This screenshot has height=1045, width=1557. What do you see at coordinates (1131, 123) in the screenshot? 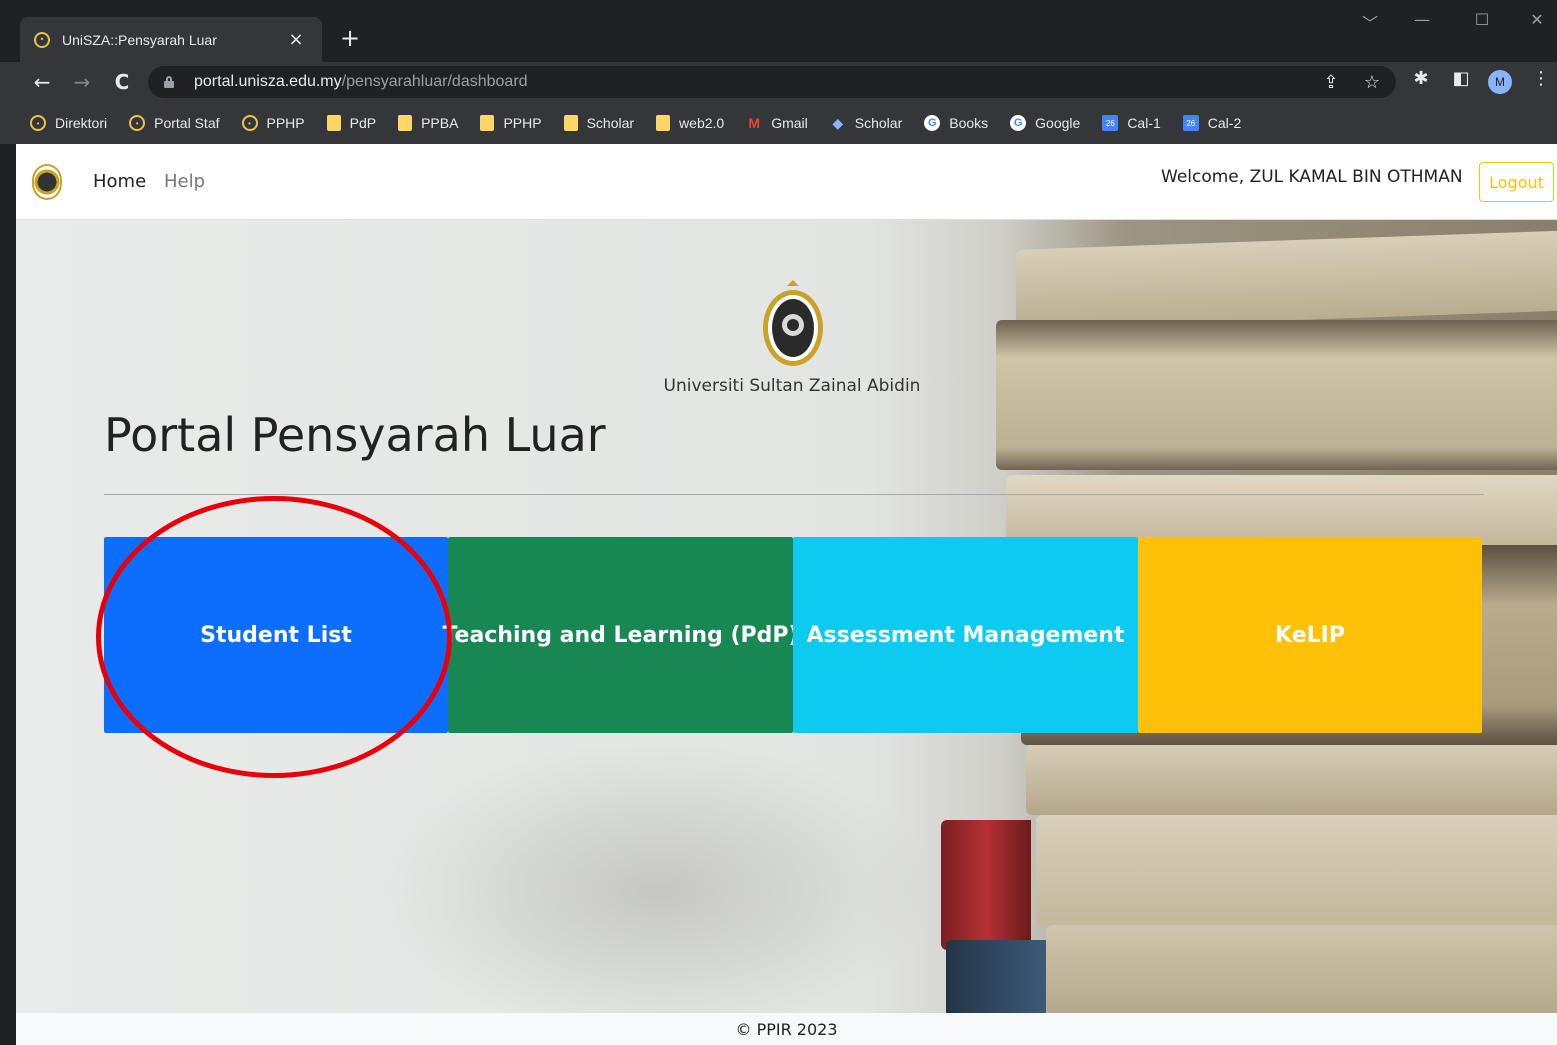
I see `bookmark-cal-1: 26 Cal-1` at bounding box center [1131, 123].